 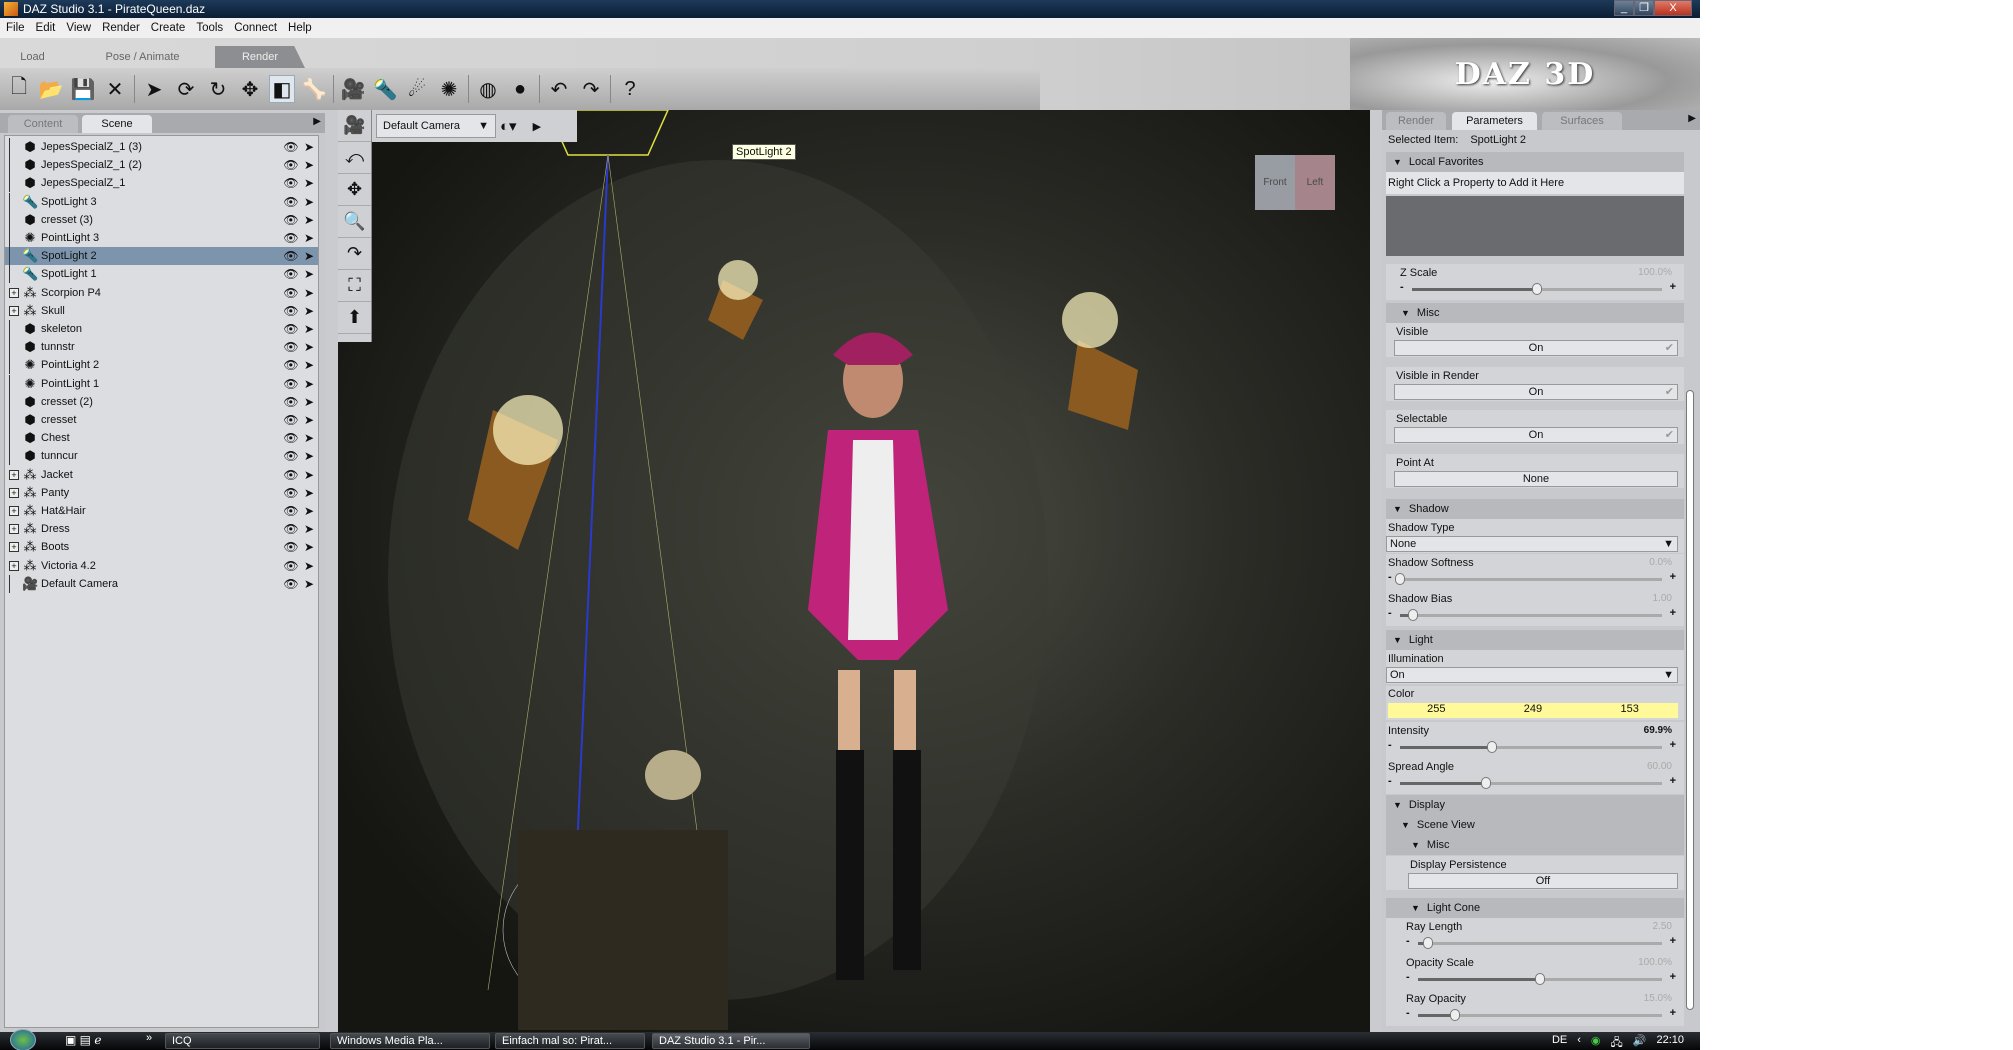 What do you see at coordinates (46, 28) in the screenshot?
I see `menu-edit: Edit` at bounding box center [46, 28].